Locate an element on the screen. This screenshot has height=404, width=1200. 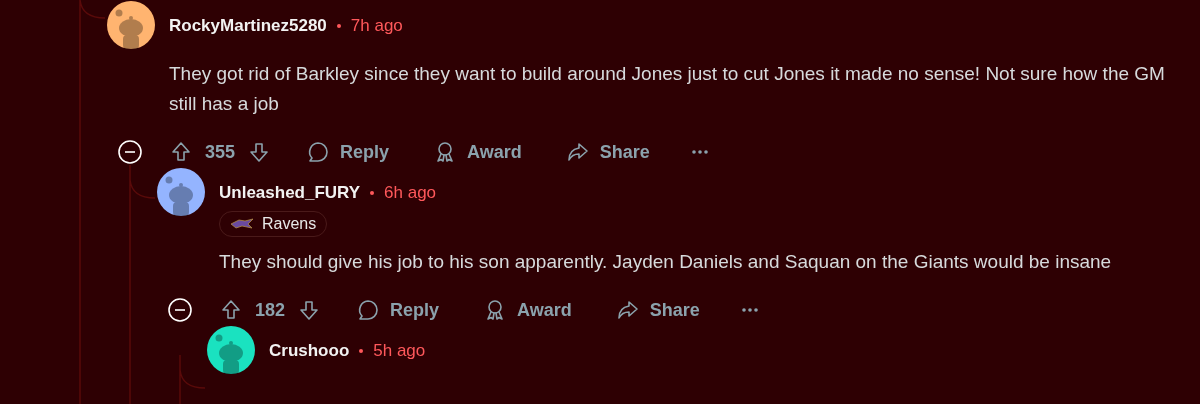
comment-text: They got rid of Barkley since they want to build around Jones just to cut Jones it made no sense! Not sure how the GM still has a job is located at coordinates (667, 89).